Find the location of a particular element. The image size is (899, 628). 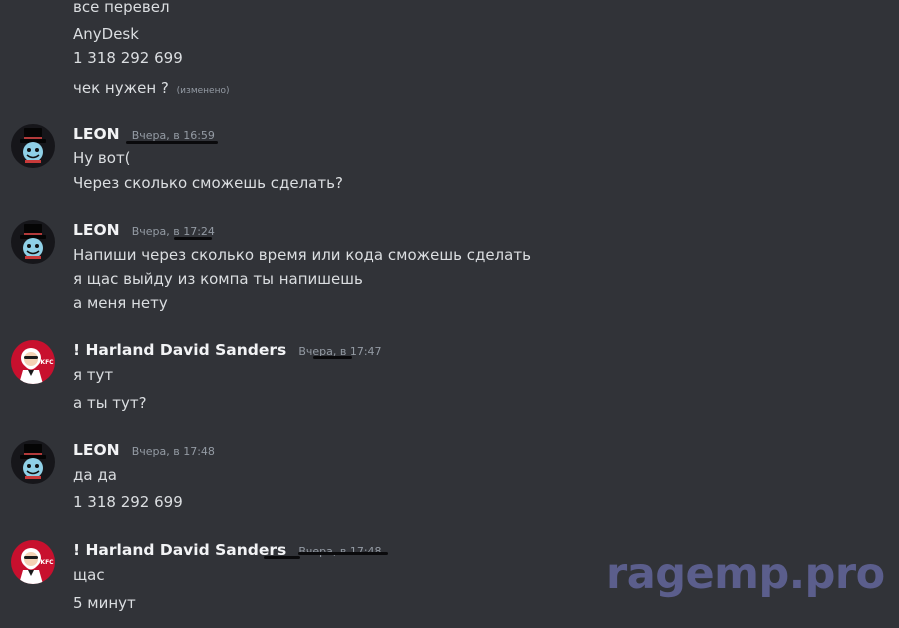

message-line: все перевел is located at coordinates (121, 8).